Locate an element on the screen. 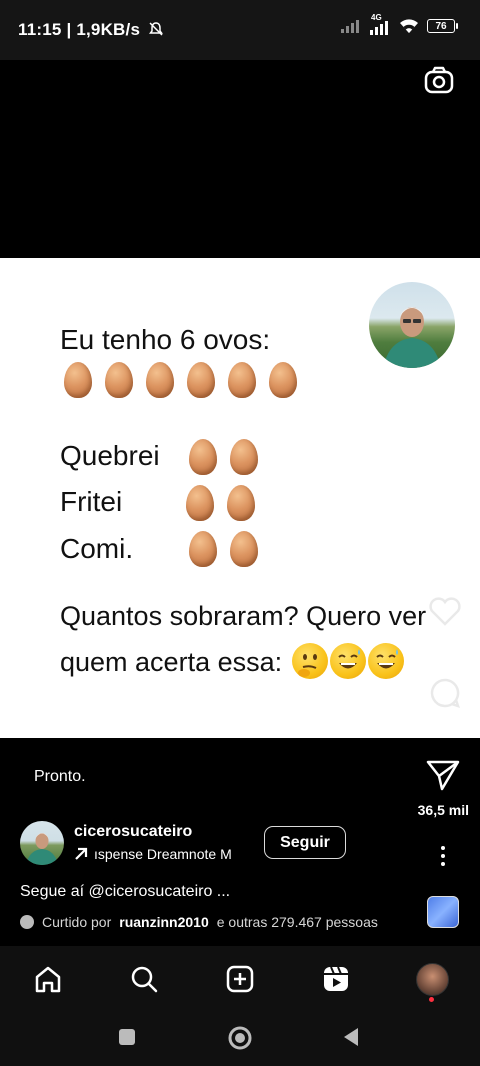  creator-photo is located at coordinates (412, 325).